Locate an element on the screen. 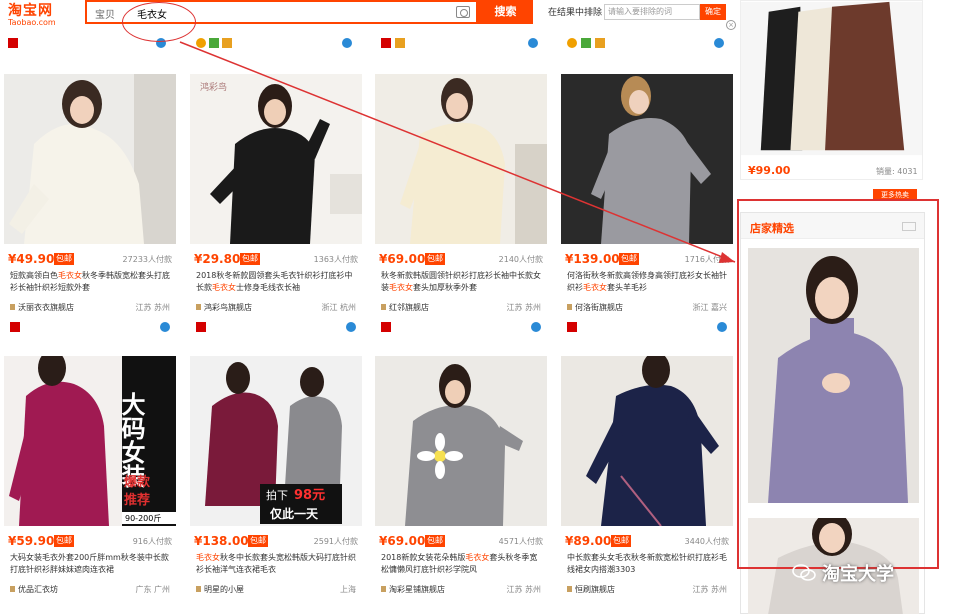  price: ¥49.90 is located at coordinates (31, 259).